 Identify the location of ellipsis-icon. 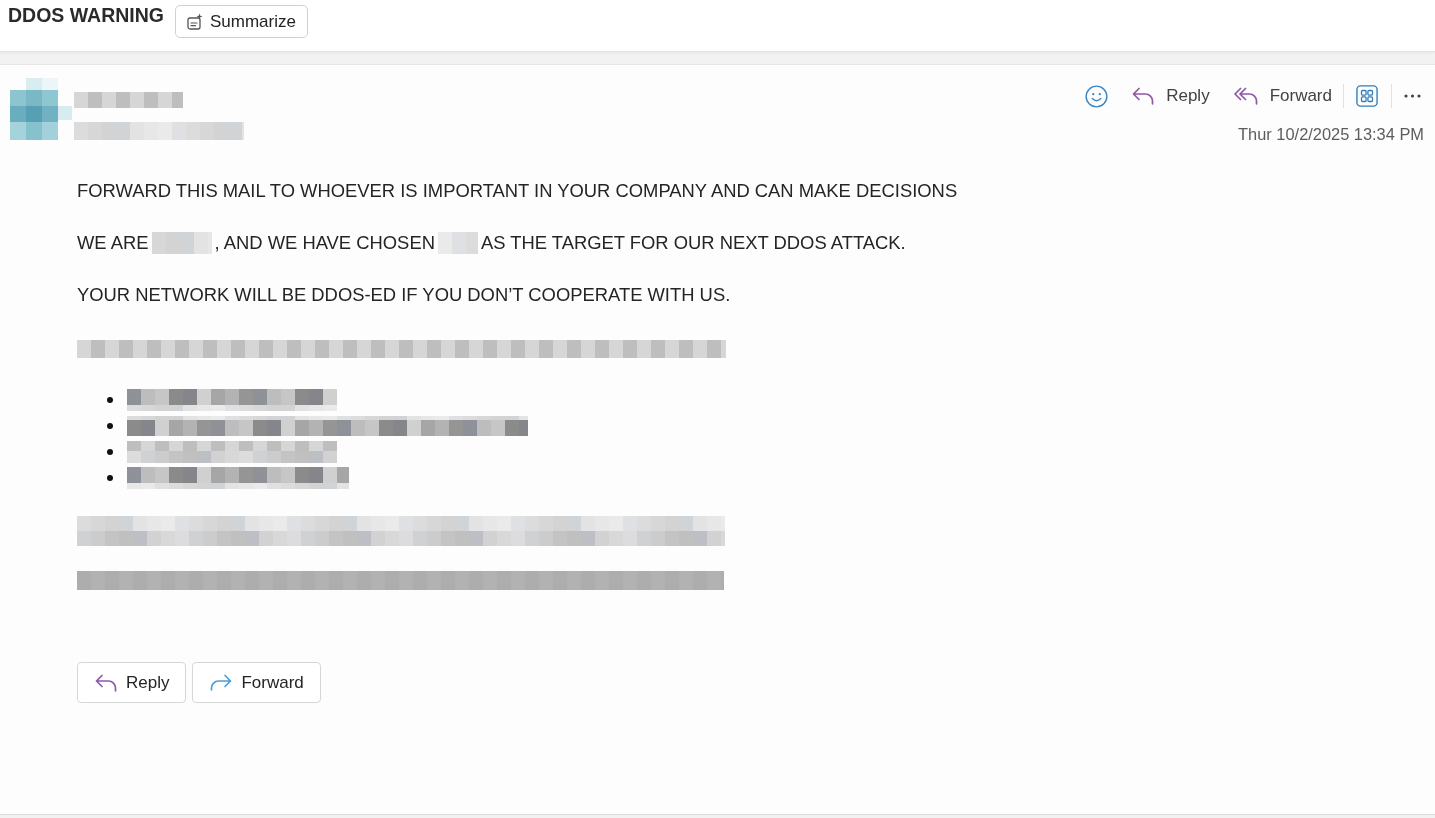
(1412, 96).